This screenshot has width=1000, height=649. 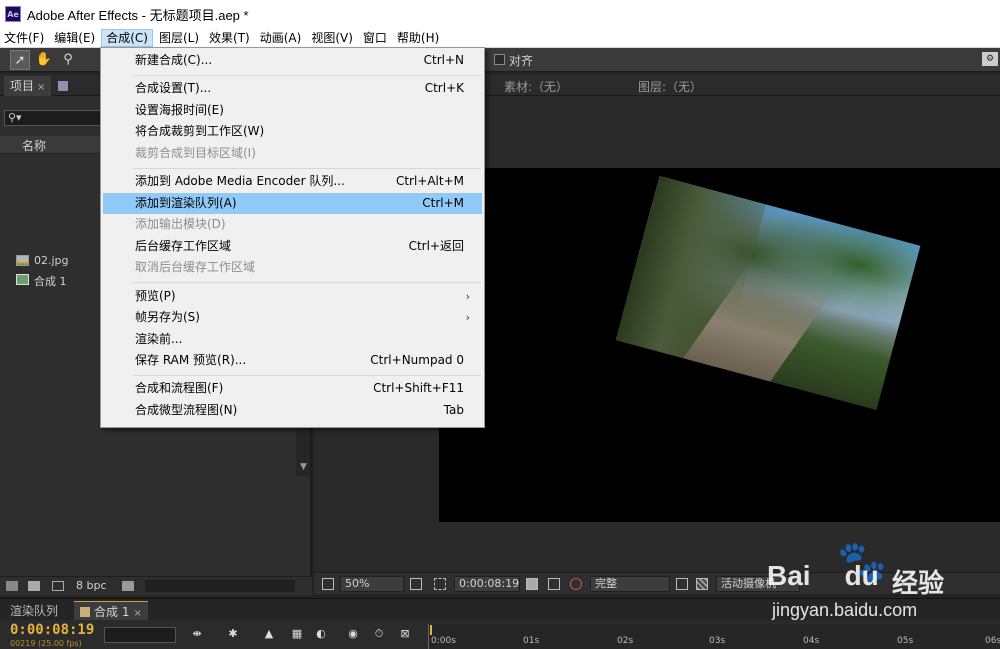 I want to click on menu-item: 新建合成(C)... Ctrl+N, so click(x=292, y=60).